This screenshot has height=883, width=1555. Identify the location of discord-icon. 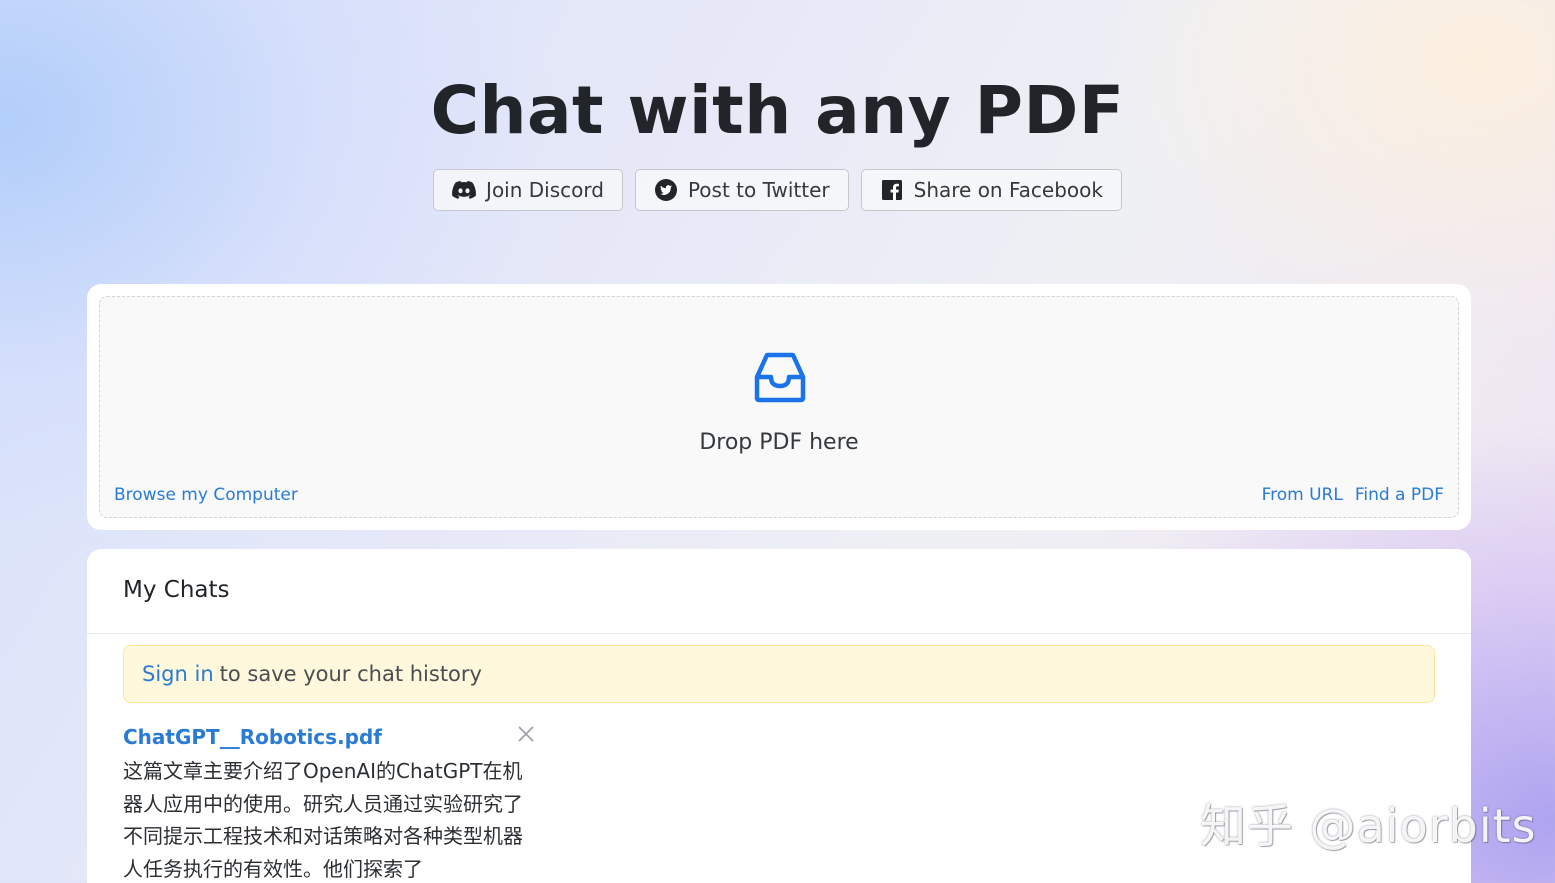
(464, 190).